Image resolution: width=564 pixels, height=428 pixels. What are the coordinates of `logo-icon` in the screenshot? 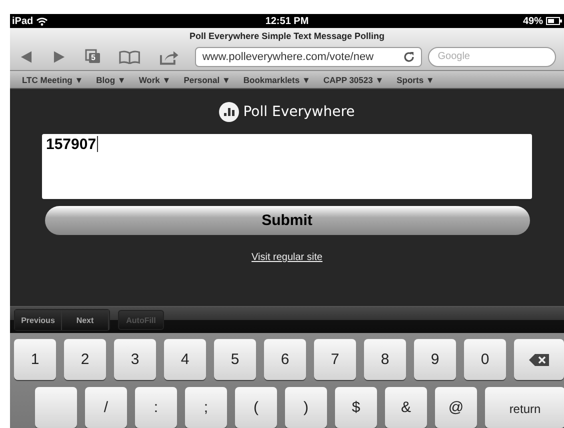 It's located at (229, 112).